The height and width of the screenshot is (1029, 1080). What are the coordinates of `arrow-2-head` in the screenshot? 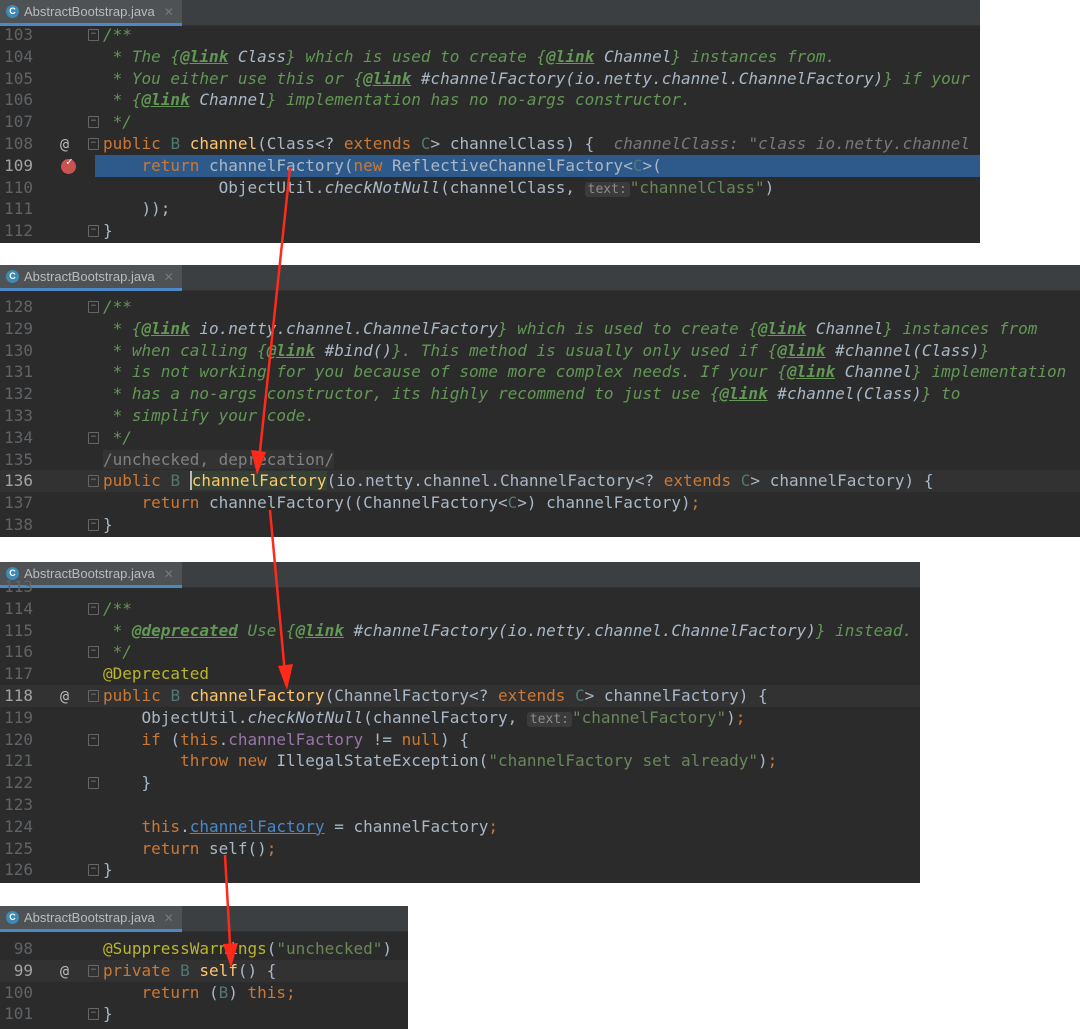 It's located at (285, 677).